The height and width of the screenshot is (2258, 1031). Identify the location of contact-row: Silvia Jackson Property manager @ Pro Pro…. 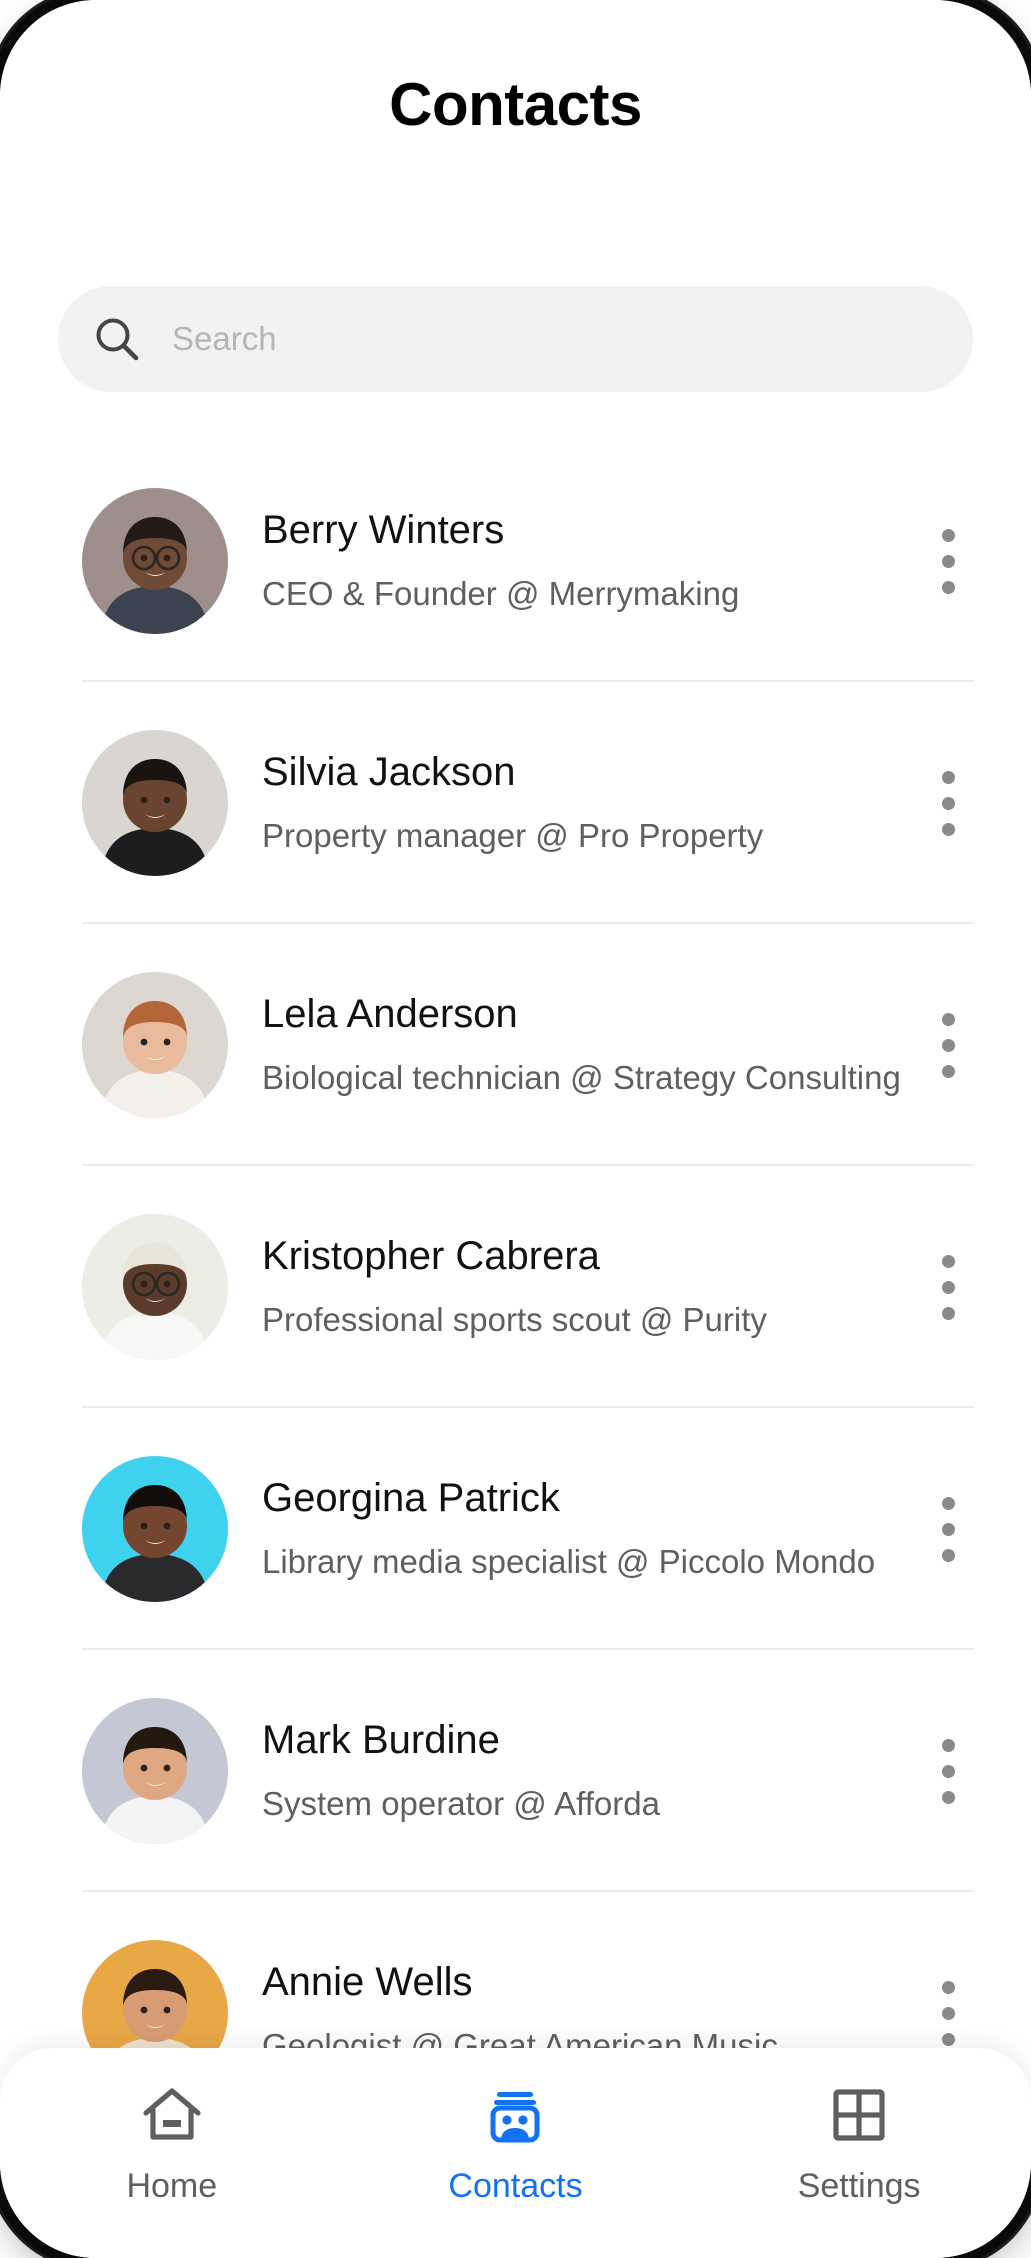
(515, 803).